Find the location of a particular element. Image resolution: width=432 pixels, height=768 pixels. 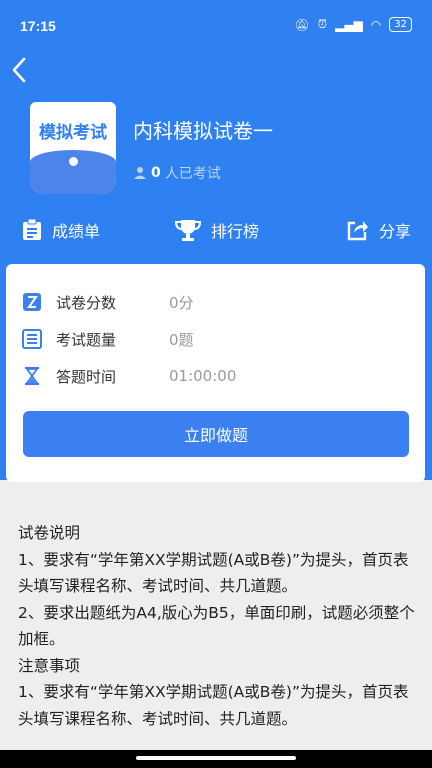

description-heading: 试卷说明 is located at coordinates (49, 533).